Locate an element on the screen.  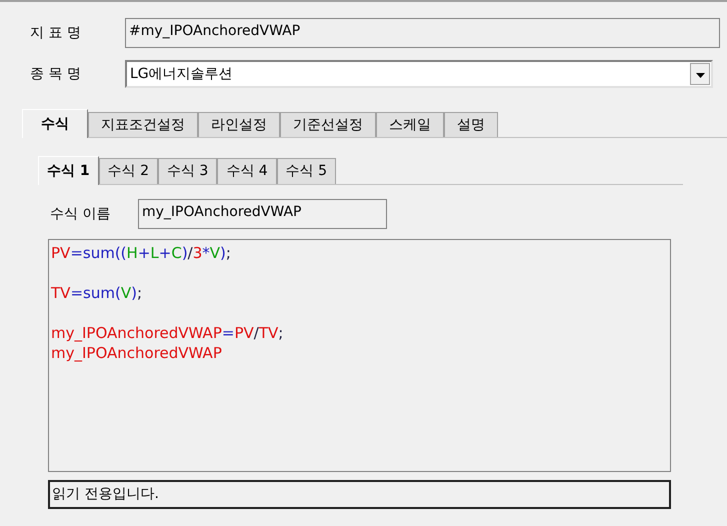
indicator-name-field: #my_IPOAnchoredVWAP is located at coordinates (422, 33).